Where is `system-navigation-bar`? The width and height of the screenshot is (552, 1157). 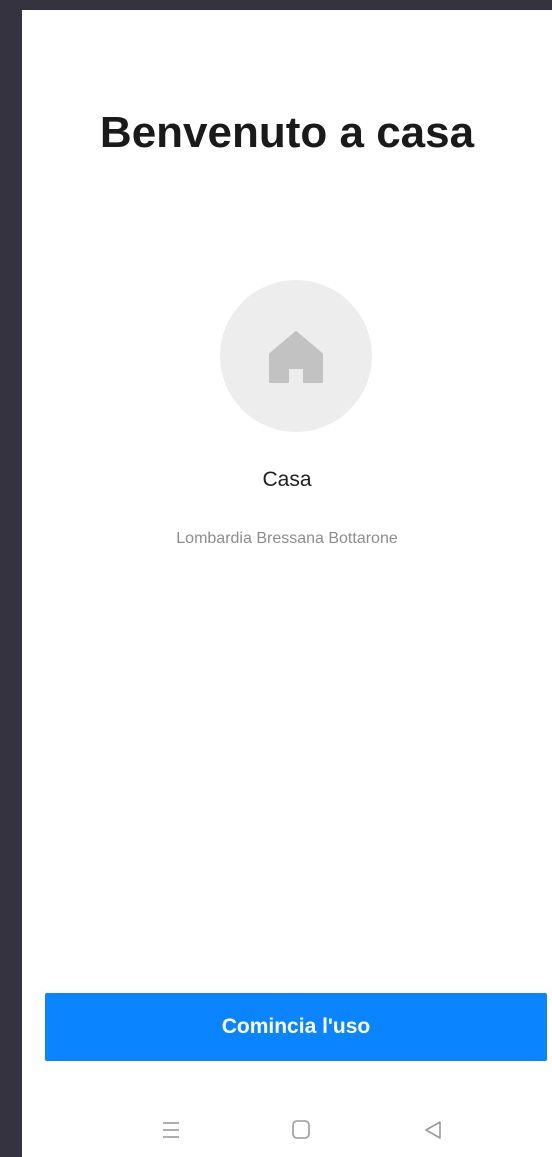
system-navigation-bar is located at coordinates (287, 1130).